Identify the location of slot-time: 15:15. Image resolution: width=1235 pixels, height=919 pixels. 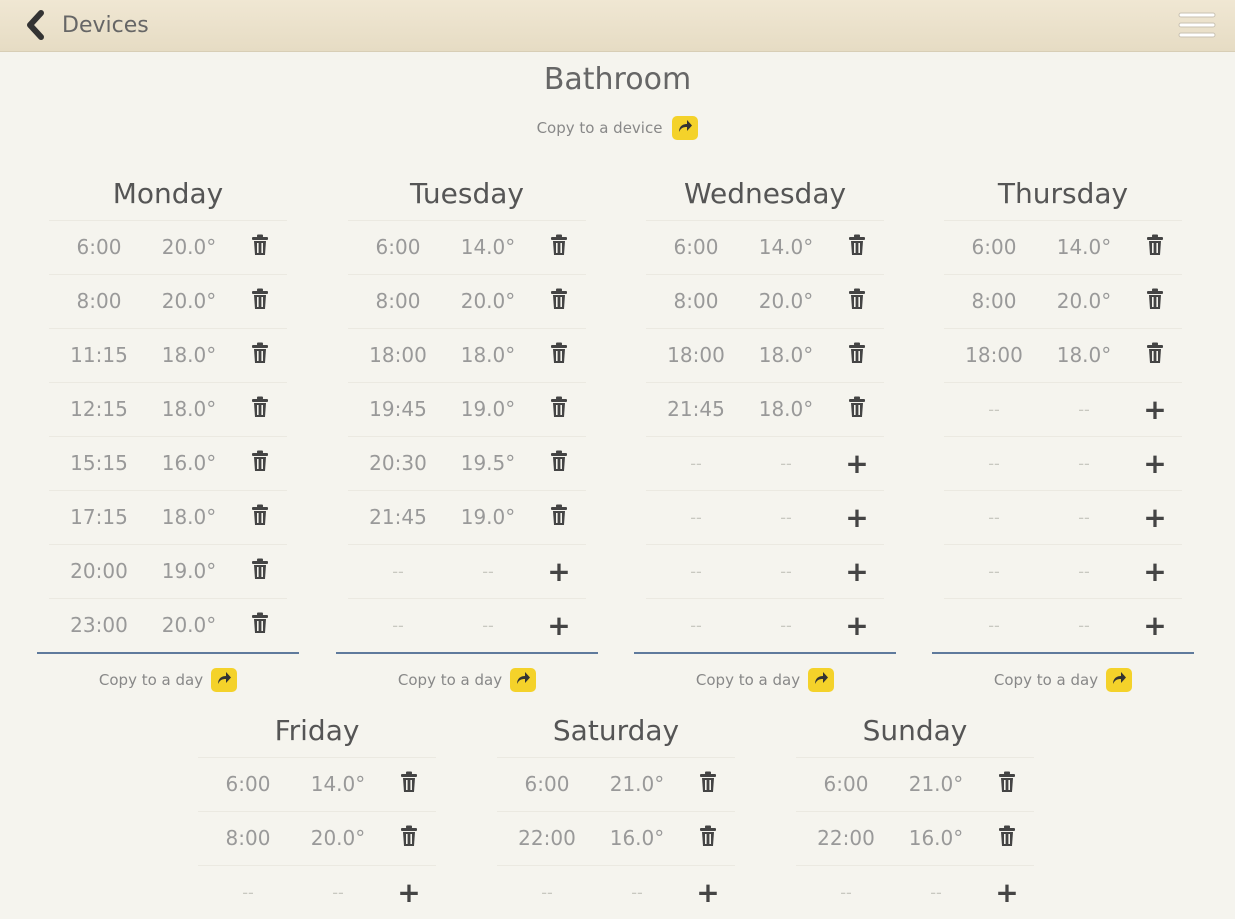
(99, 463).